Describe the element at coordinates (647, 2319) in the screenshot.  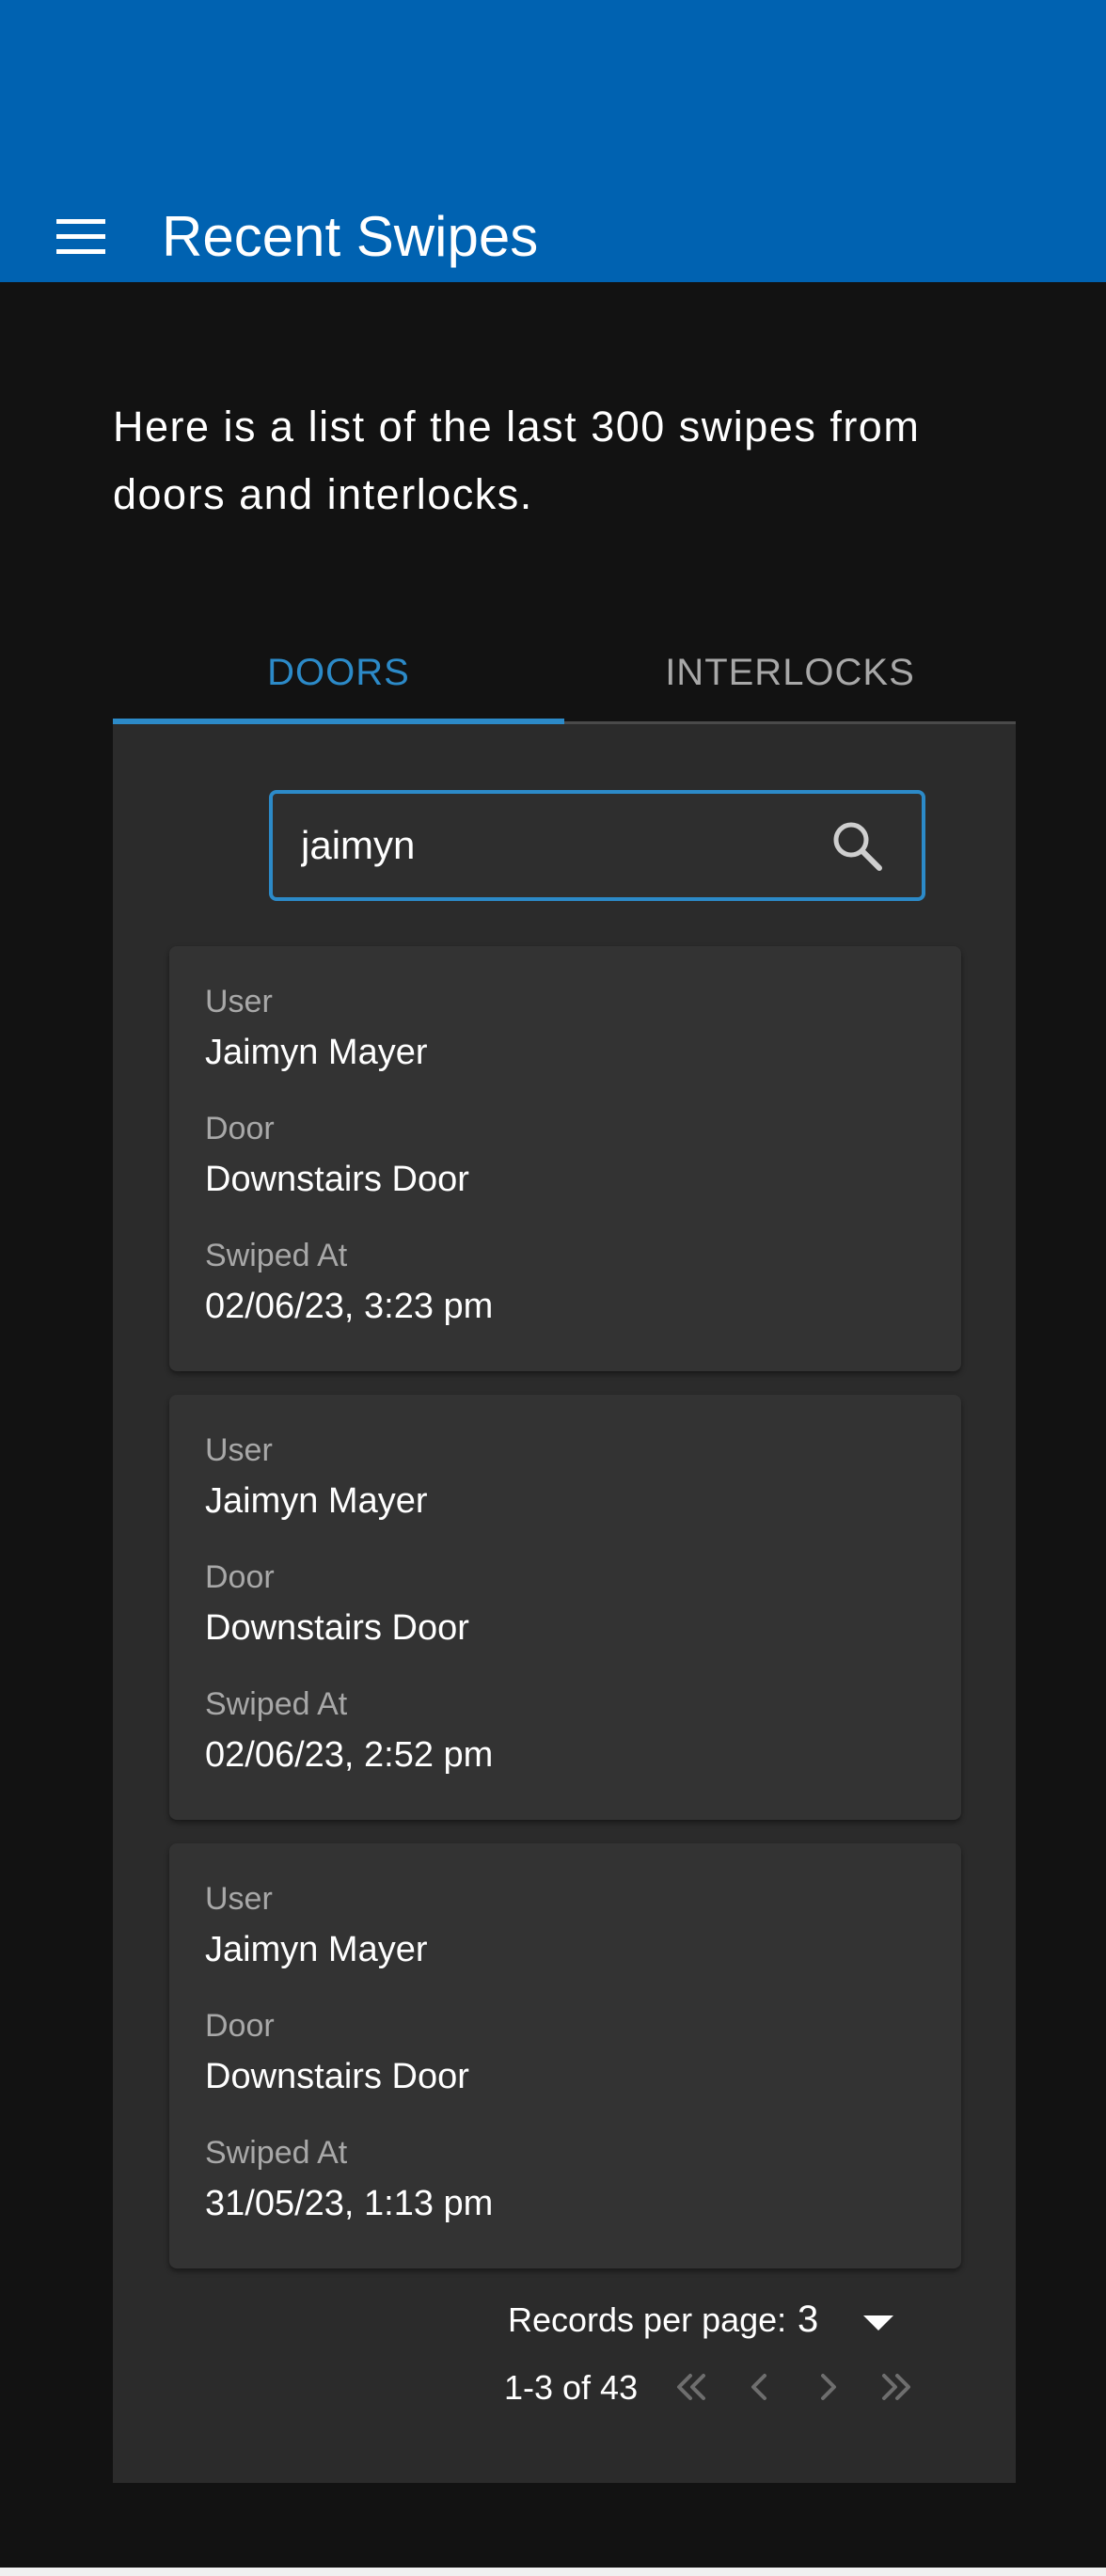
I see `records-per-page-label: Records per page:` at that location.